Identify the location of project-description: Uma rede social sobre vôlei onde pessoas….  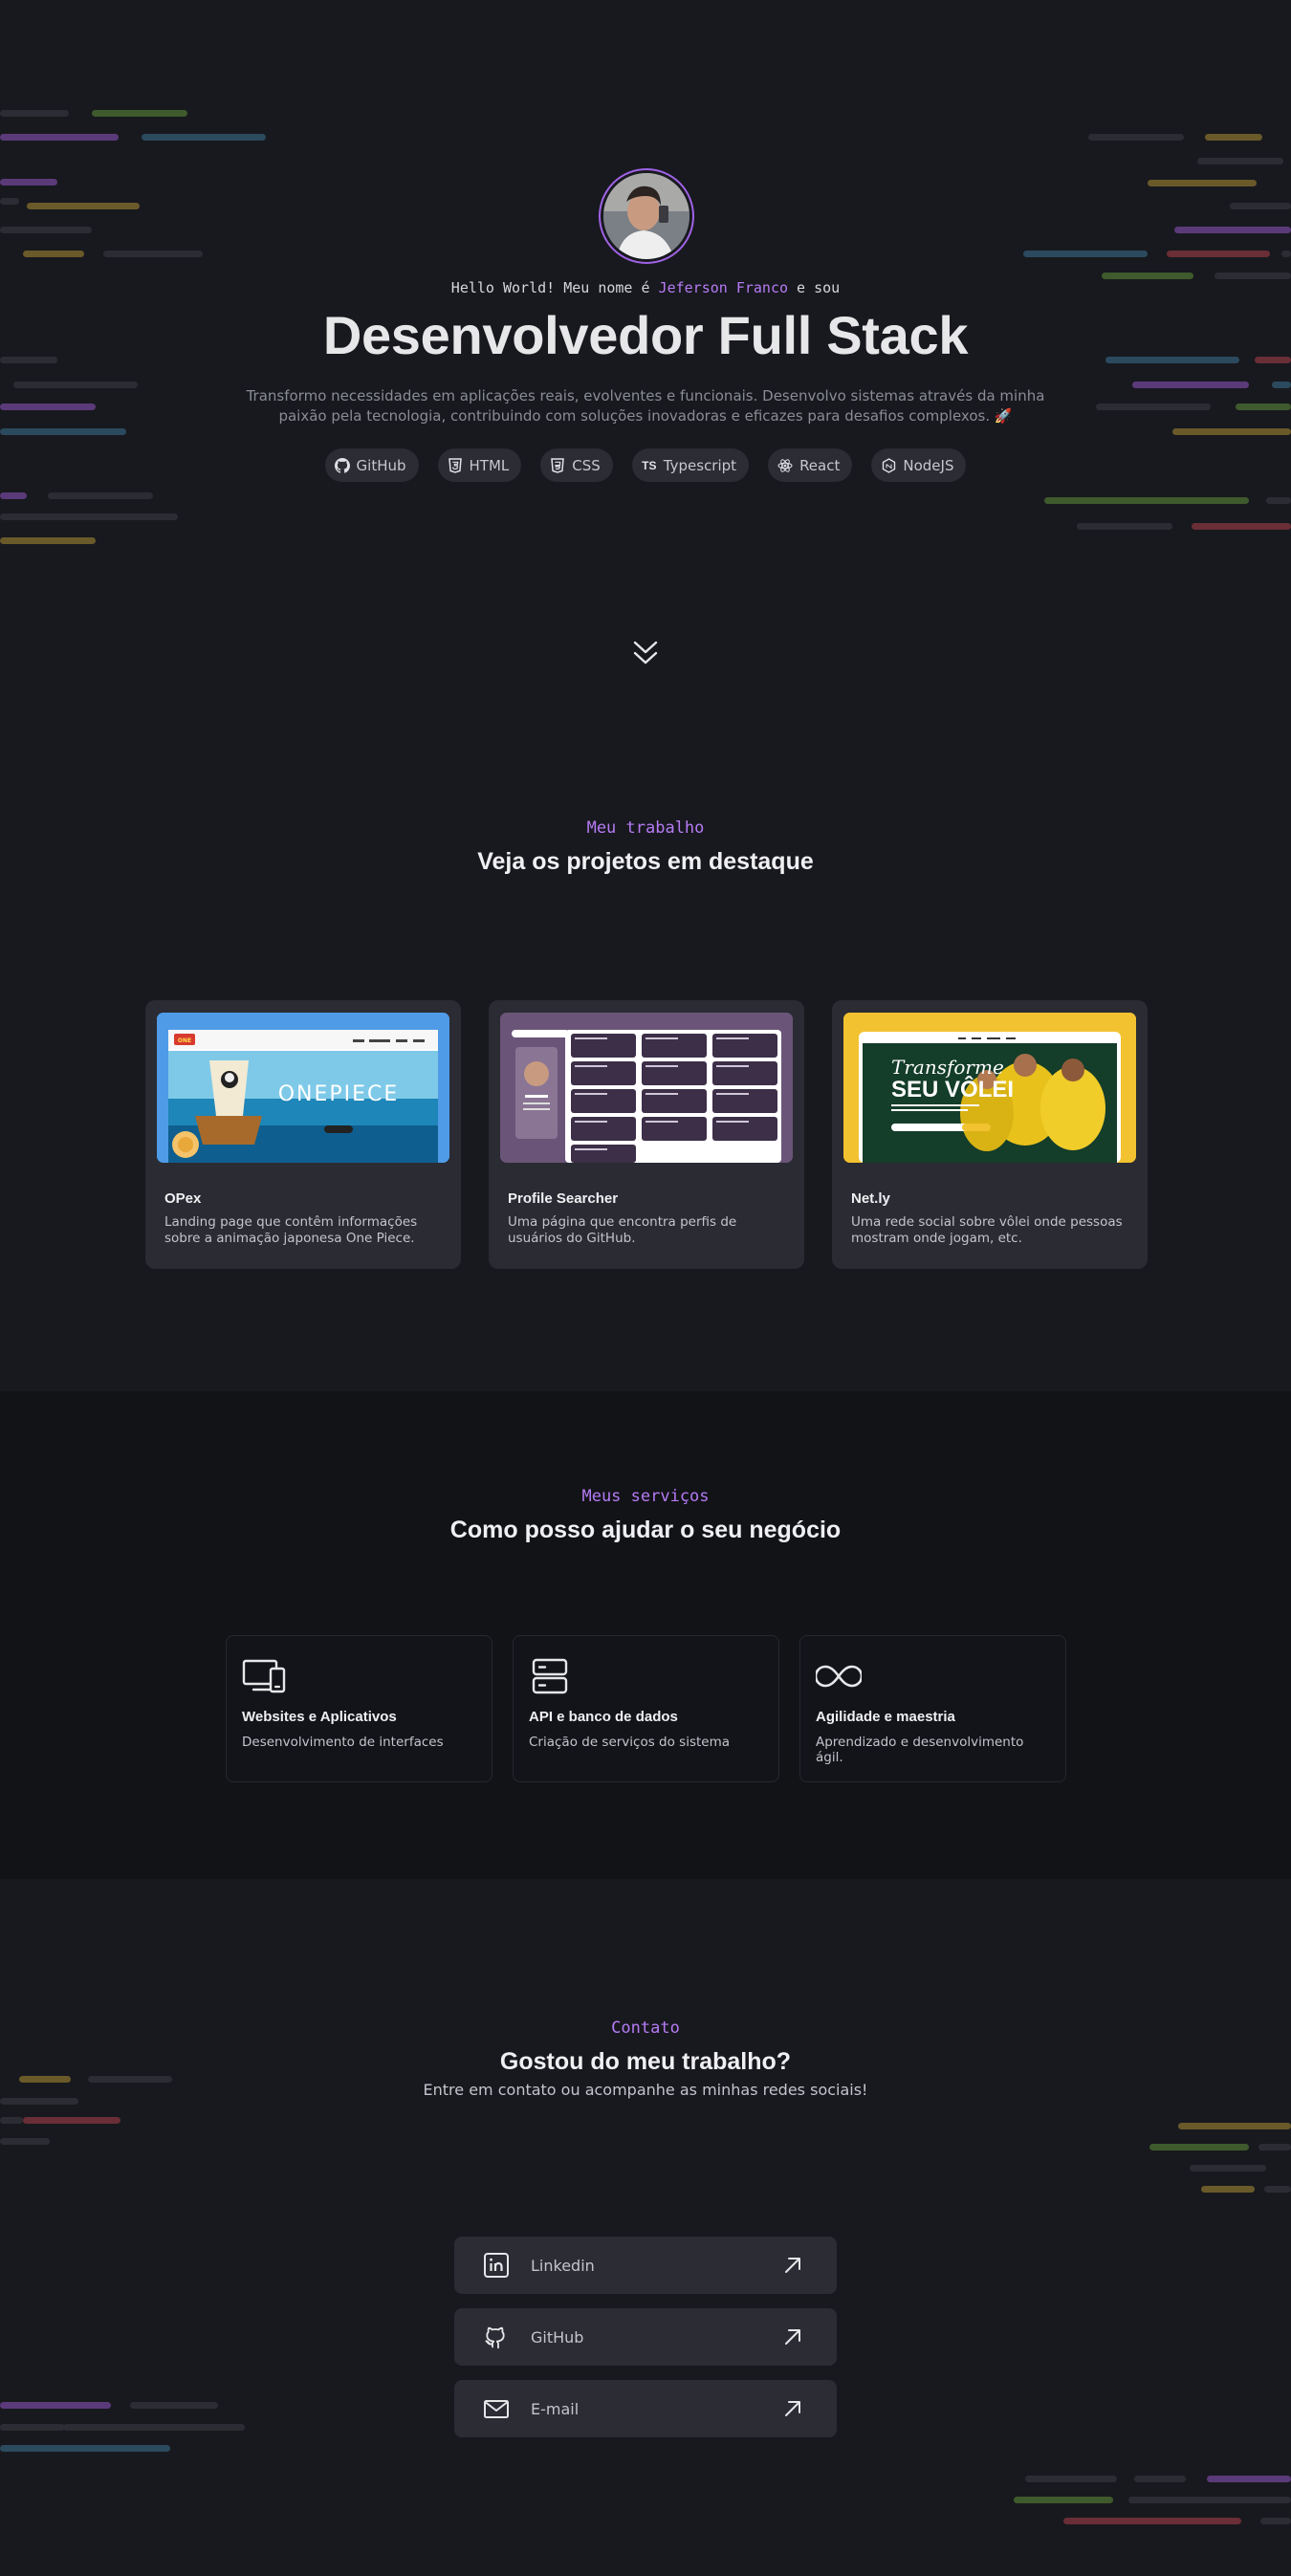
(987, 1230).